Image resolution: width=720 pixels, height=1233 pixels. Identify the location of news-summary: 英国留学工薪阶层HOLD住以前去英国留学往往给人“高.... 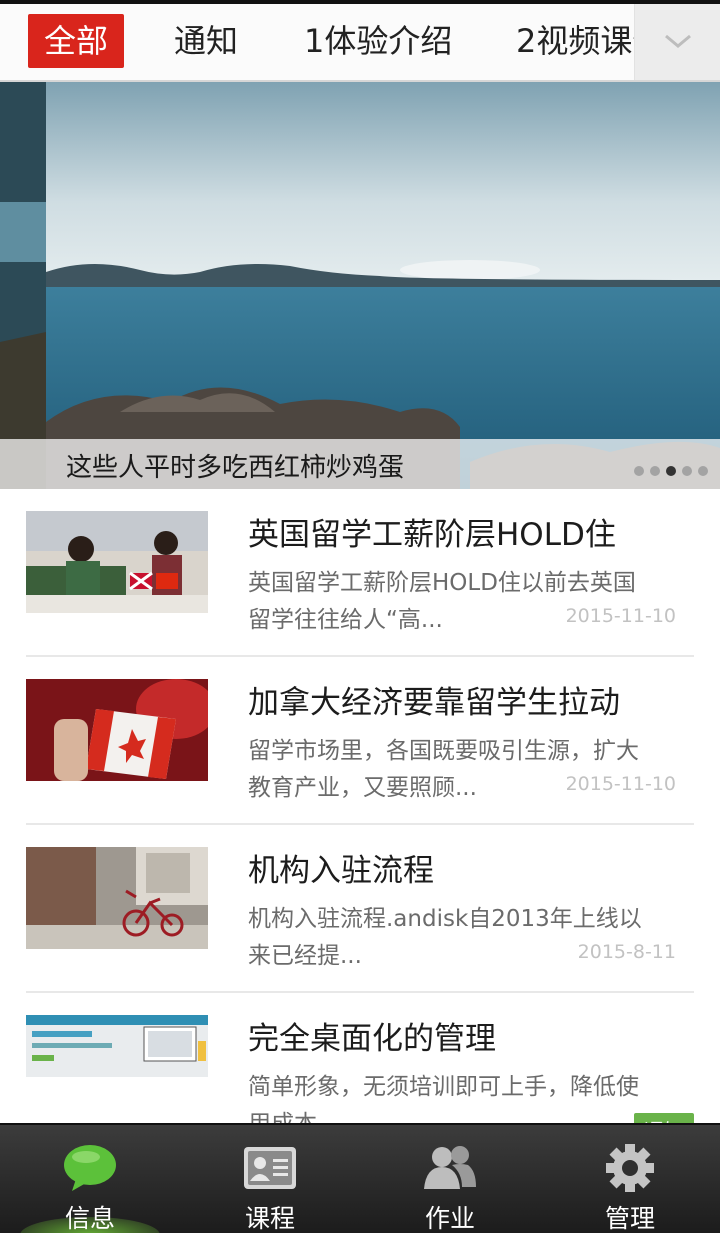
(442, 601).